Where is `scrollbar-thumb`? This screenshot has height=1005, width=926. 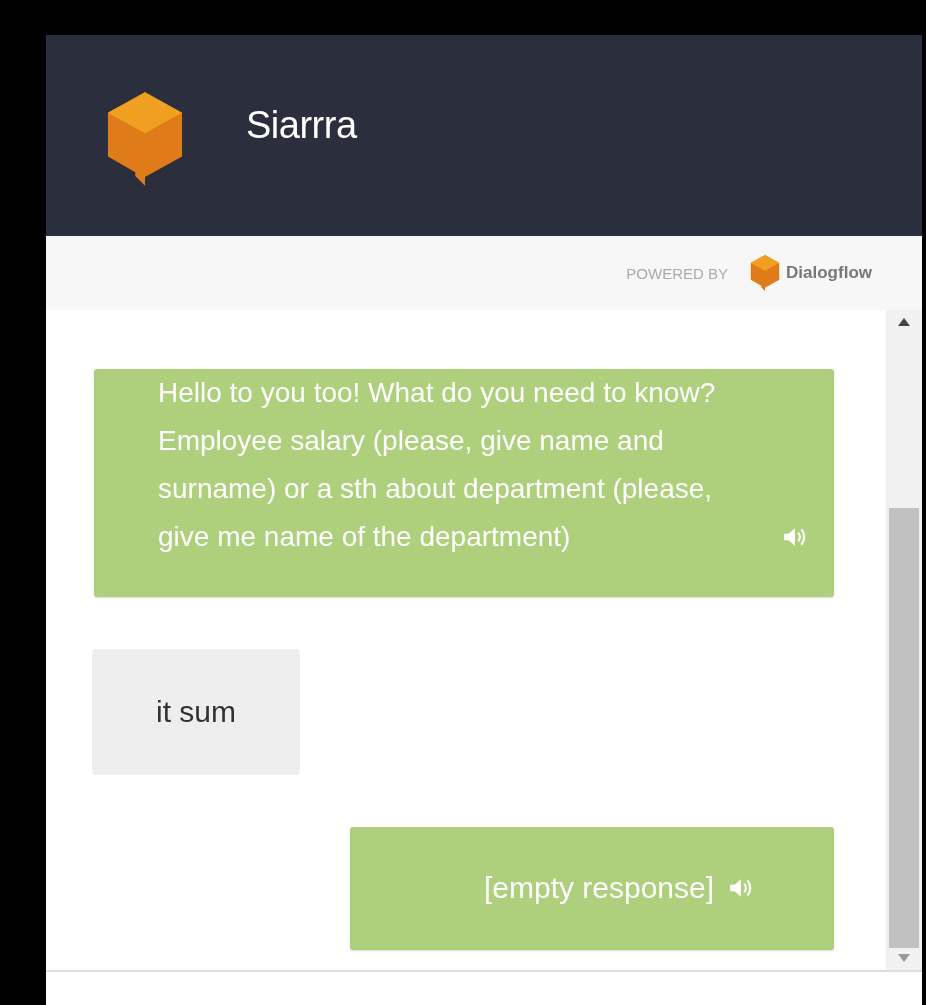 scrollbar-thumb is located at coordinates (904, 728).